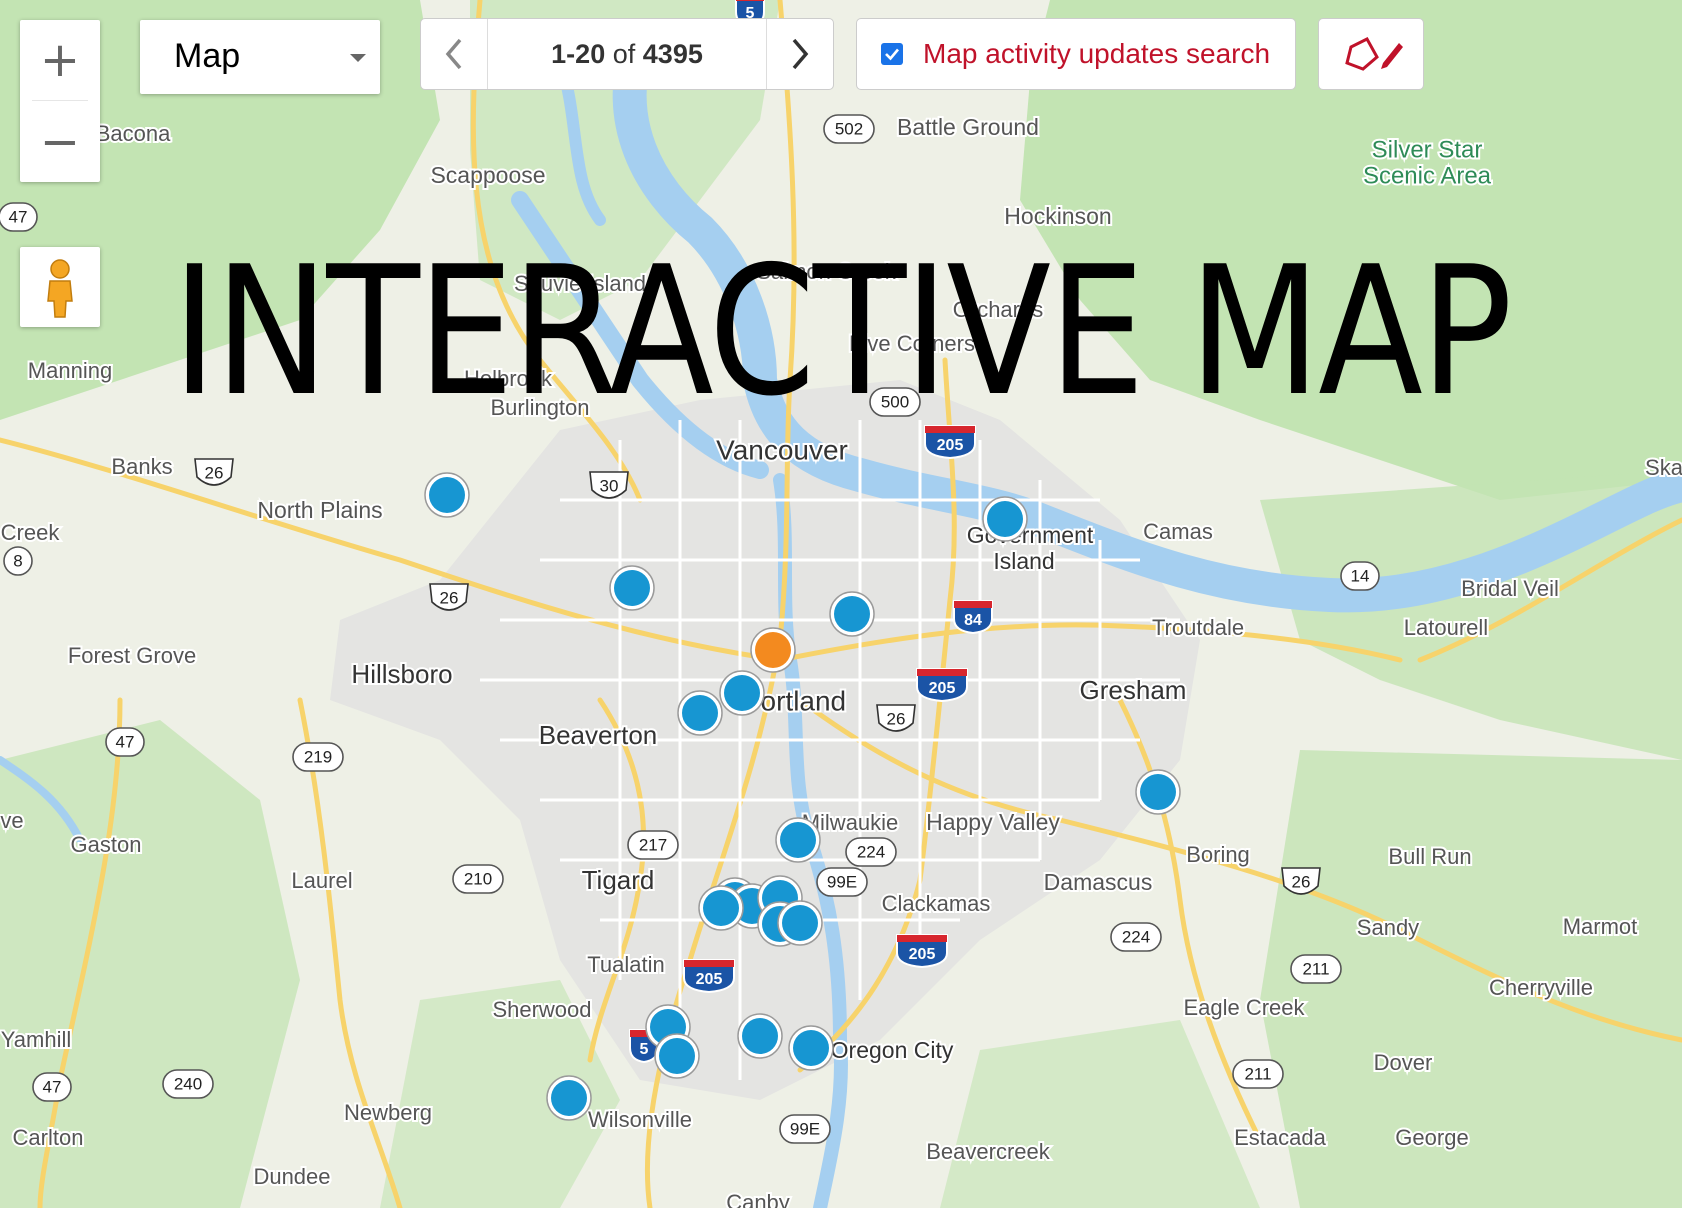  Describe the element at coordinates (60, 60) in the screenshot. I see `zoom-in-button: +` at that location.